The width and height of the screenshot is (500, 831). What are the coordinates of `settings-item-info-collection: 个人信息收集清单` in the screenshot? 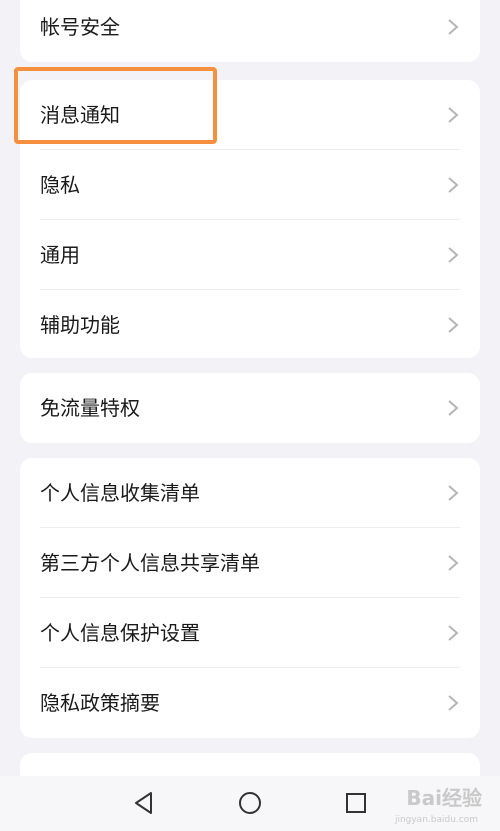 It's located at (250, 493).